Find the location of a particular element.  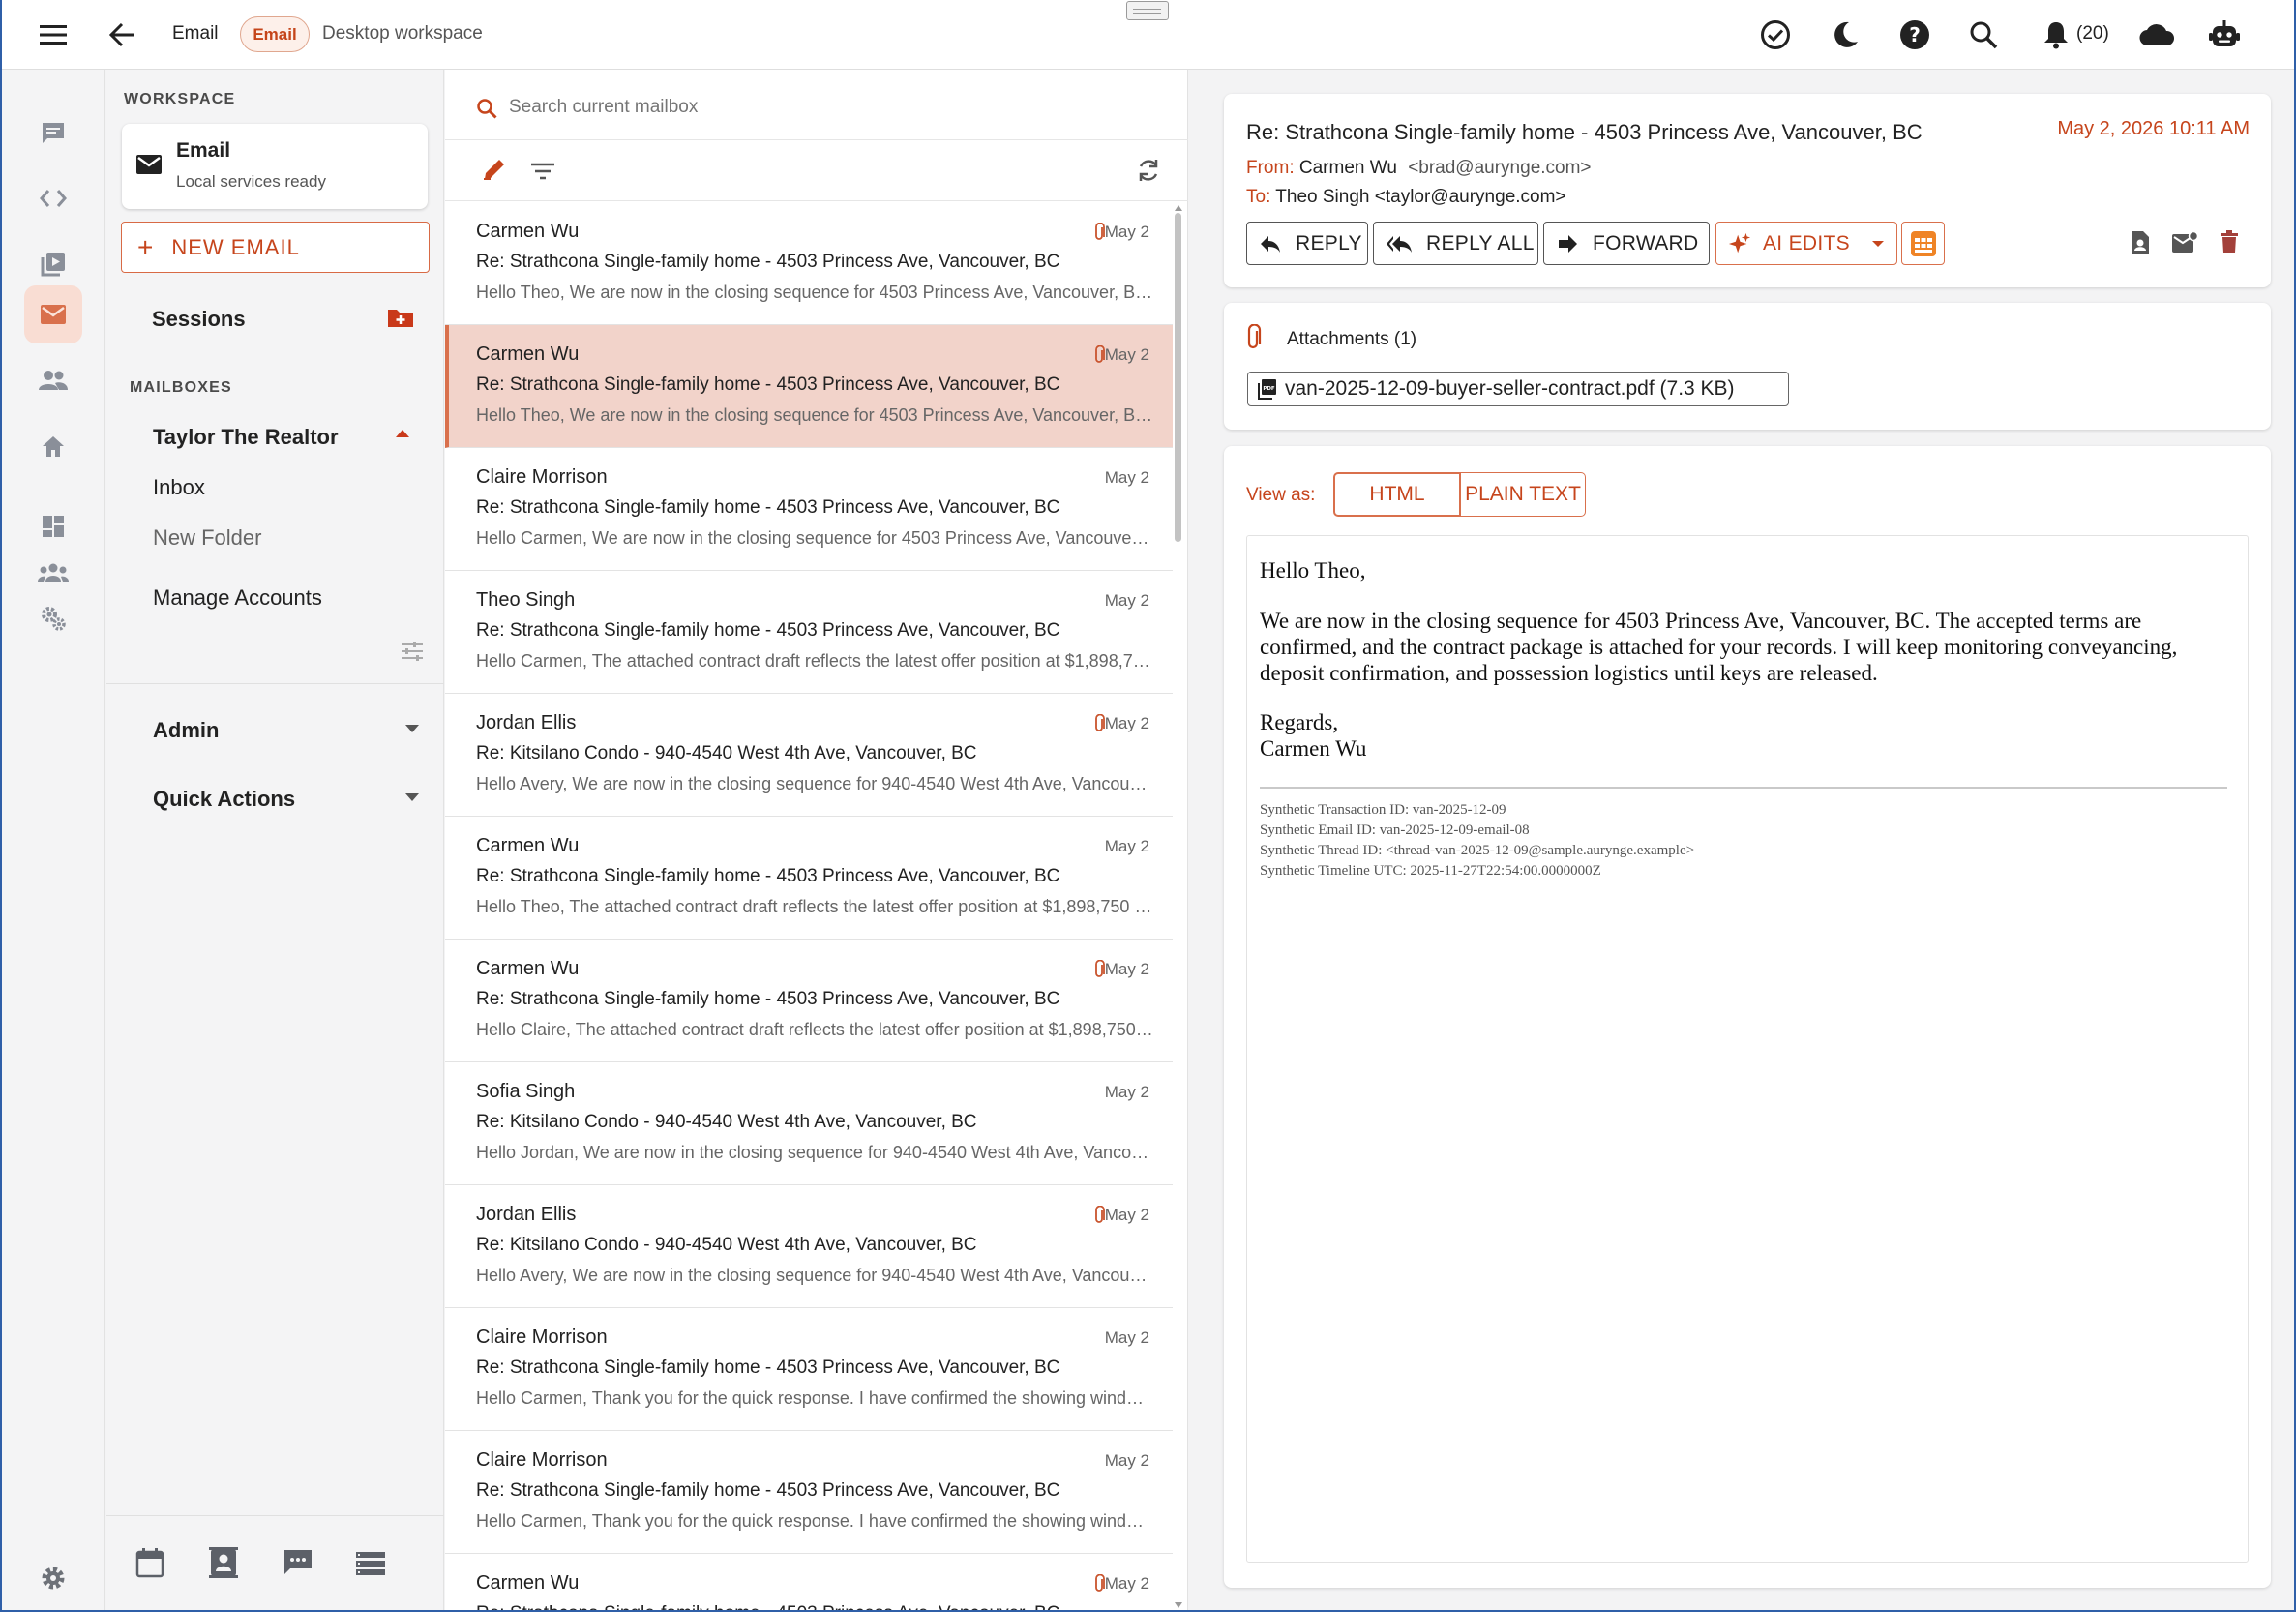

ai-edits-label: AI EDITS is located at coordinates (1806, 243).